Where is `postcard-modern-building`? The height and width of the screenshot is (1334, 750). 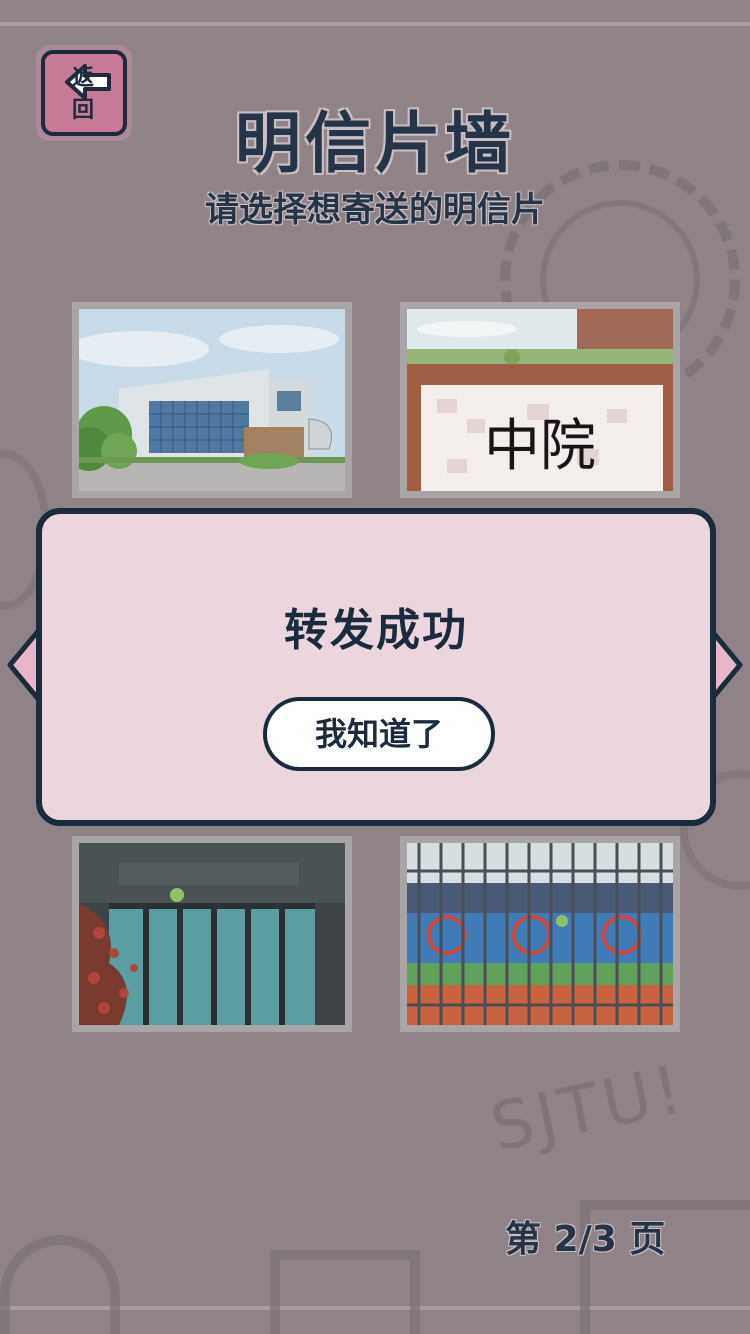
postcard-modern-building is located at coordinates (212, 400).